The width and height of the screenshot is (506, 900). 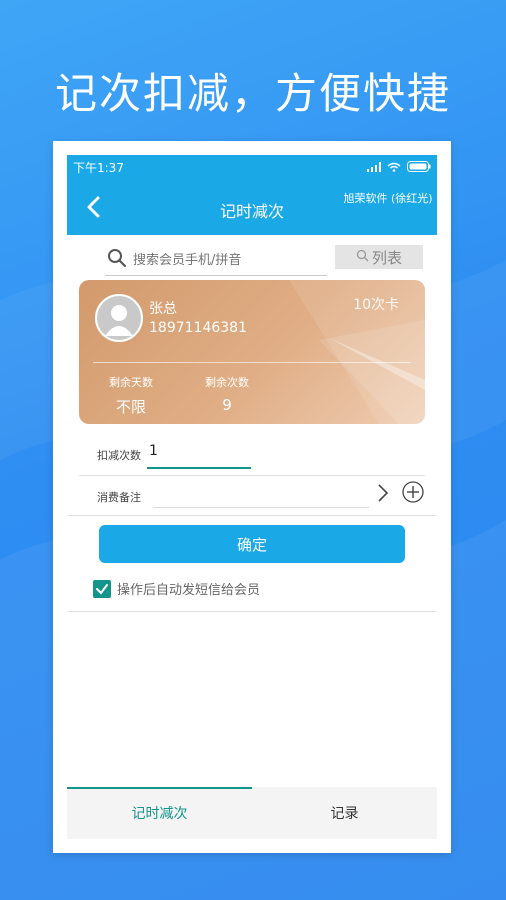 What do you see at coordinates (376, 305) in the screenshot?
I see `card-type: 10次卡` at bounding box center [376, 305].